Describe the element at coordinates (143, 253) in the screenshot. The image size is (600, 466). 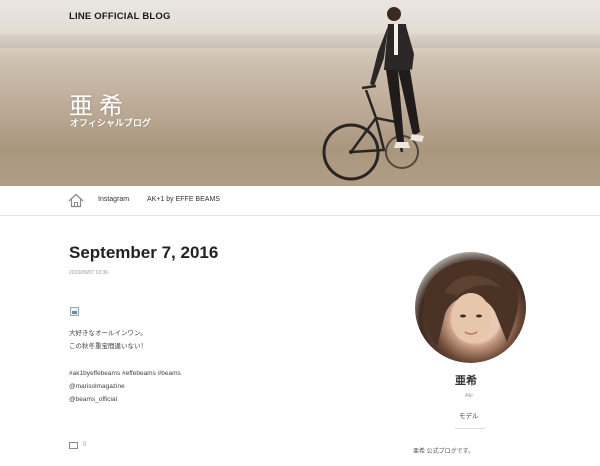
I see `post-title: September 7, 2016` at that location.